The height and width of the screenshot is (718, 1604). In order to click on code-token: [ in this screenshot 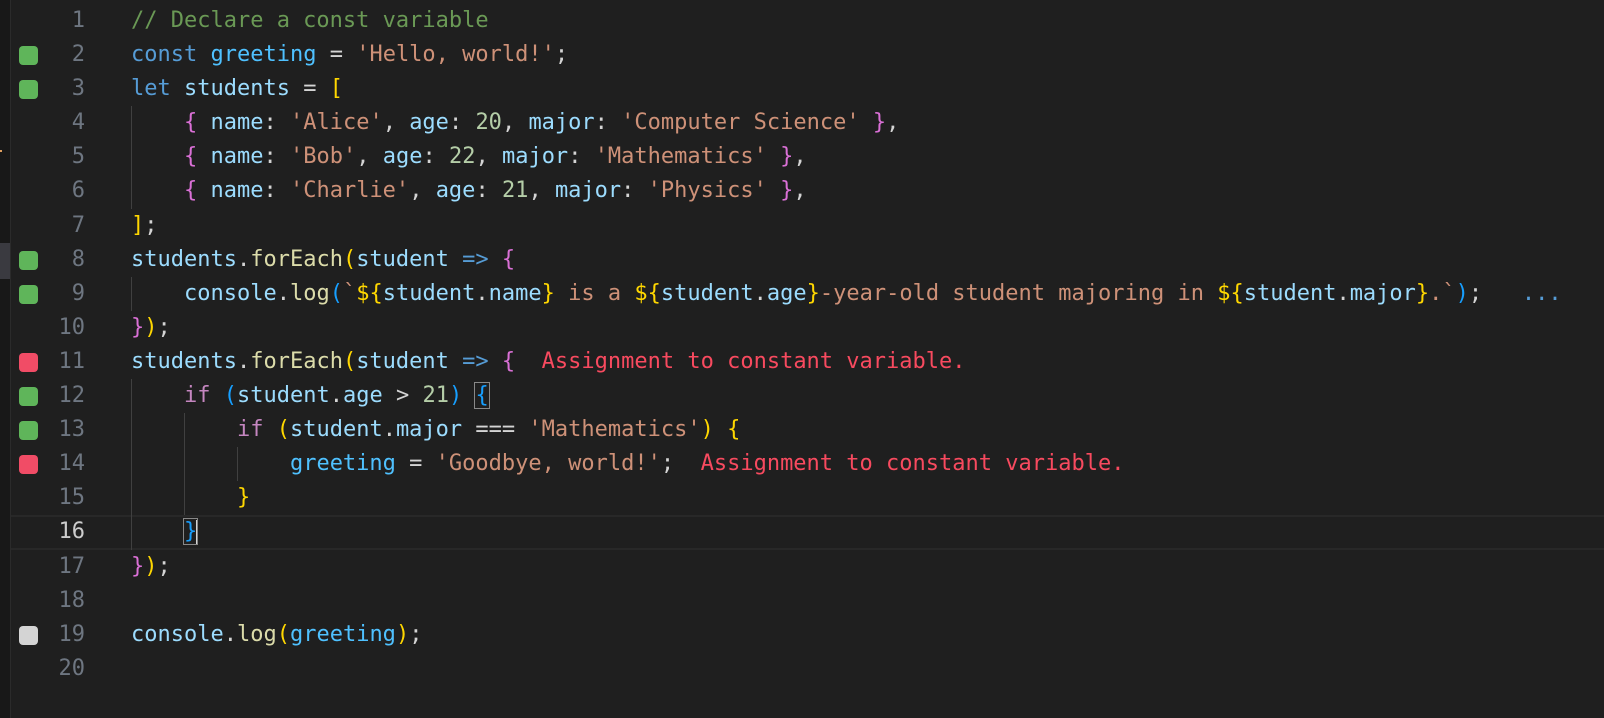, I will do `click(336, 89)`.